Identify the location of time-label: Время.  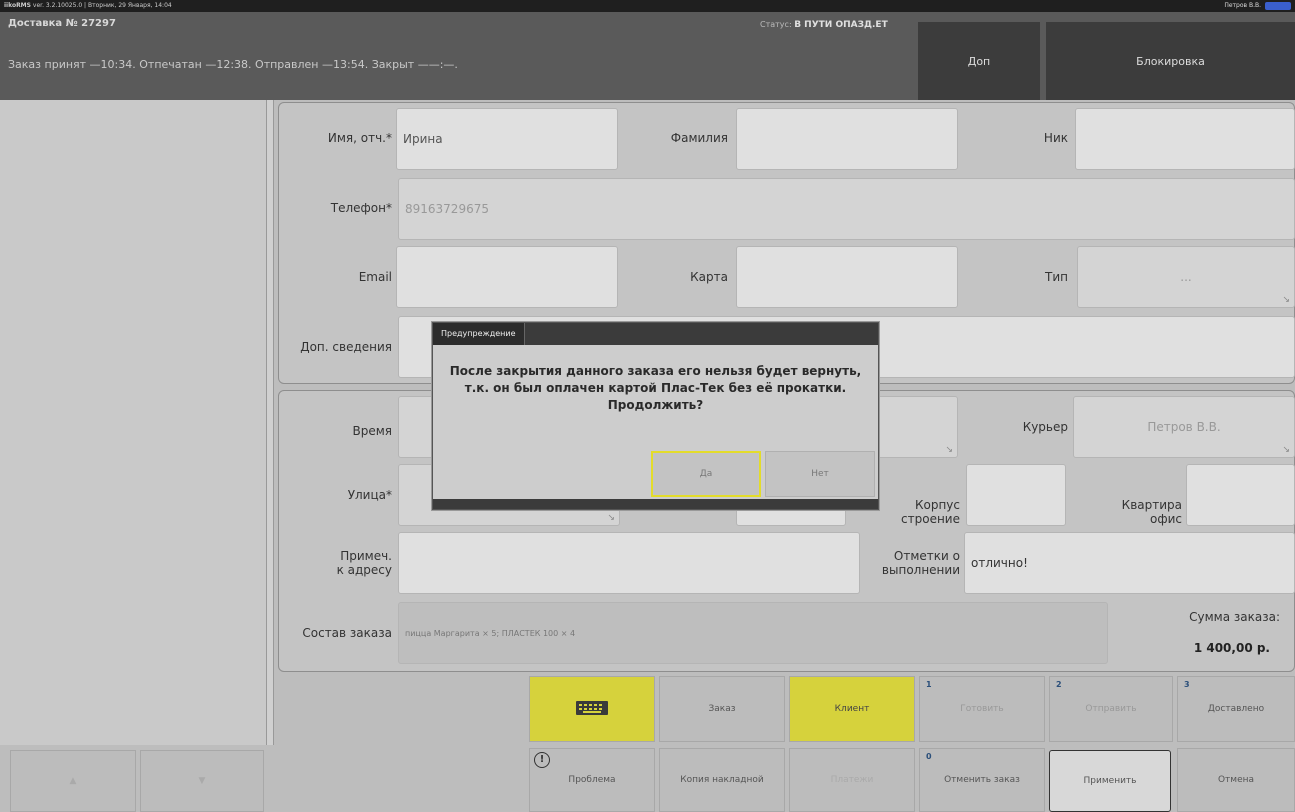
(372, 431).